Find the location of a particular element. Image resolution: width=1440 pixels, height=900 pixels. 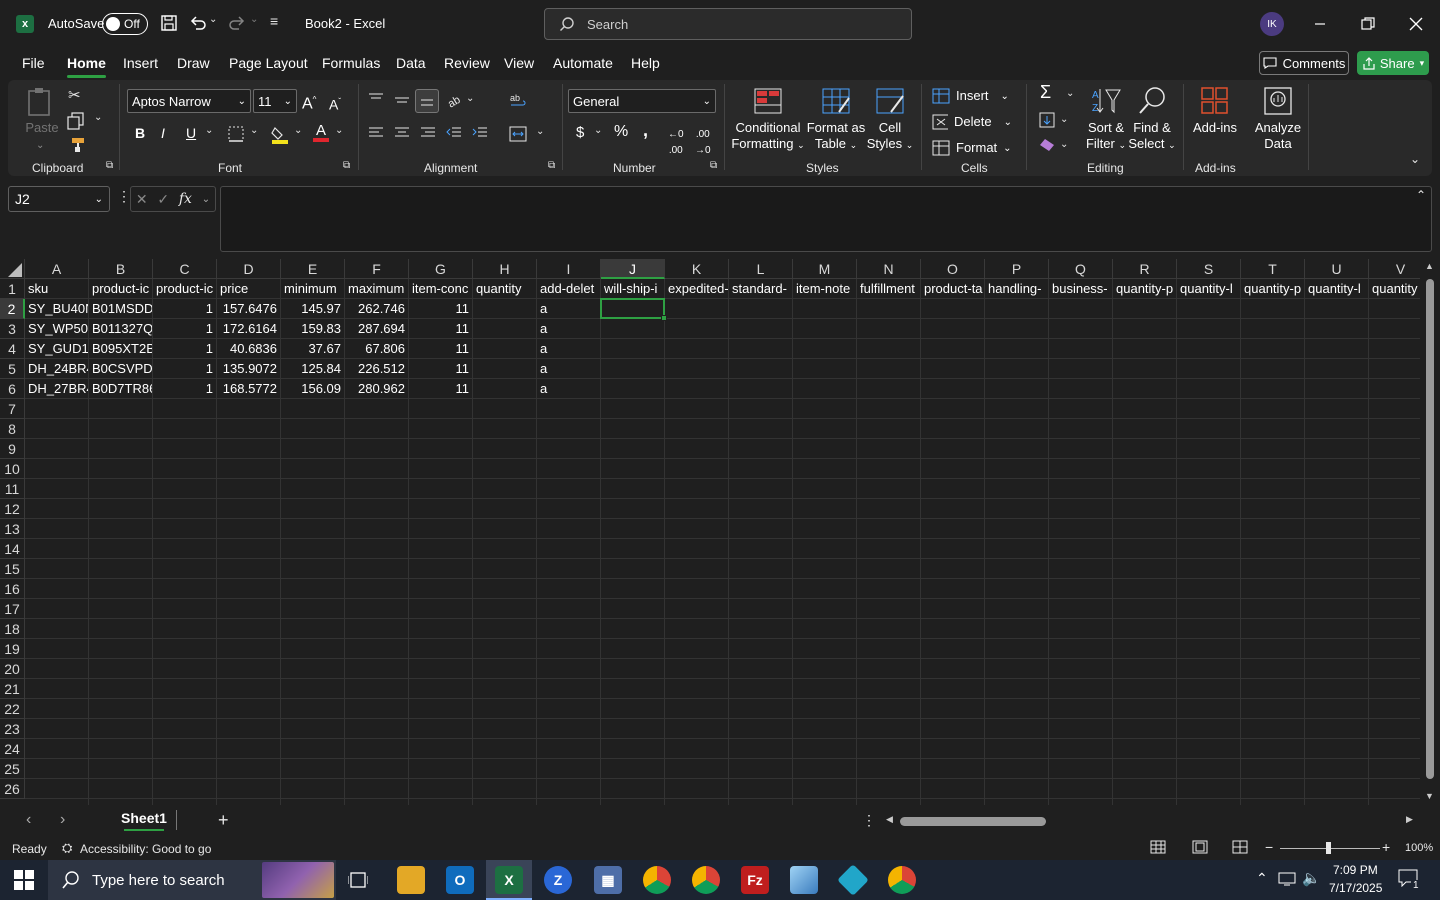

currency-icon: $ is located at coordinates (580, 133).